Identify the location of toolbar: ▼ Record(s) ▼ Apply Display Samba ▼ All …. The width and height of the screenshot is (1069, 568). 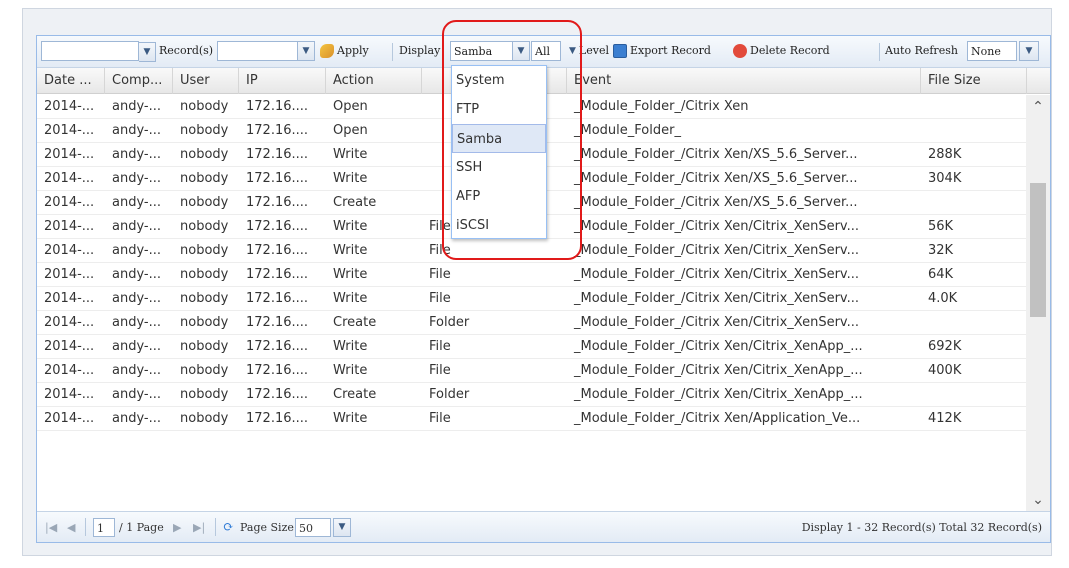
(543, 52).